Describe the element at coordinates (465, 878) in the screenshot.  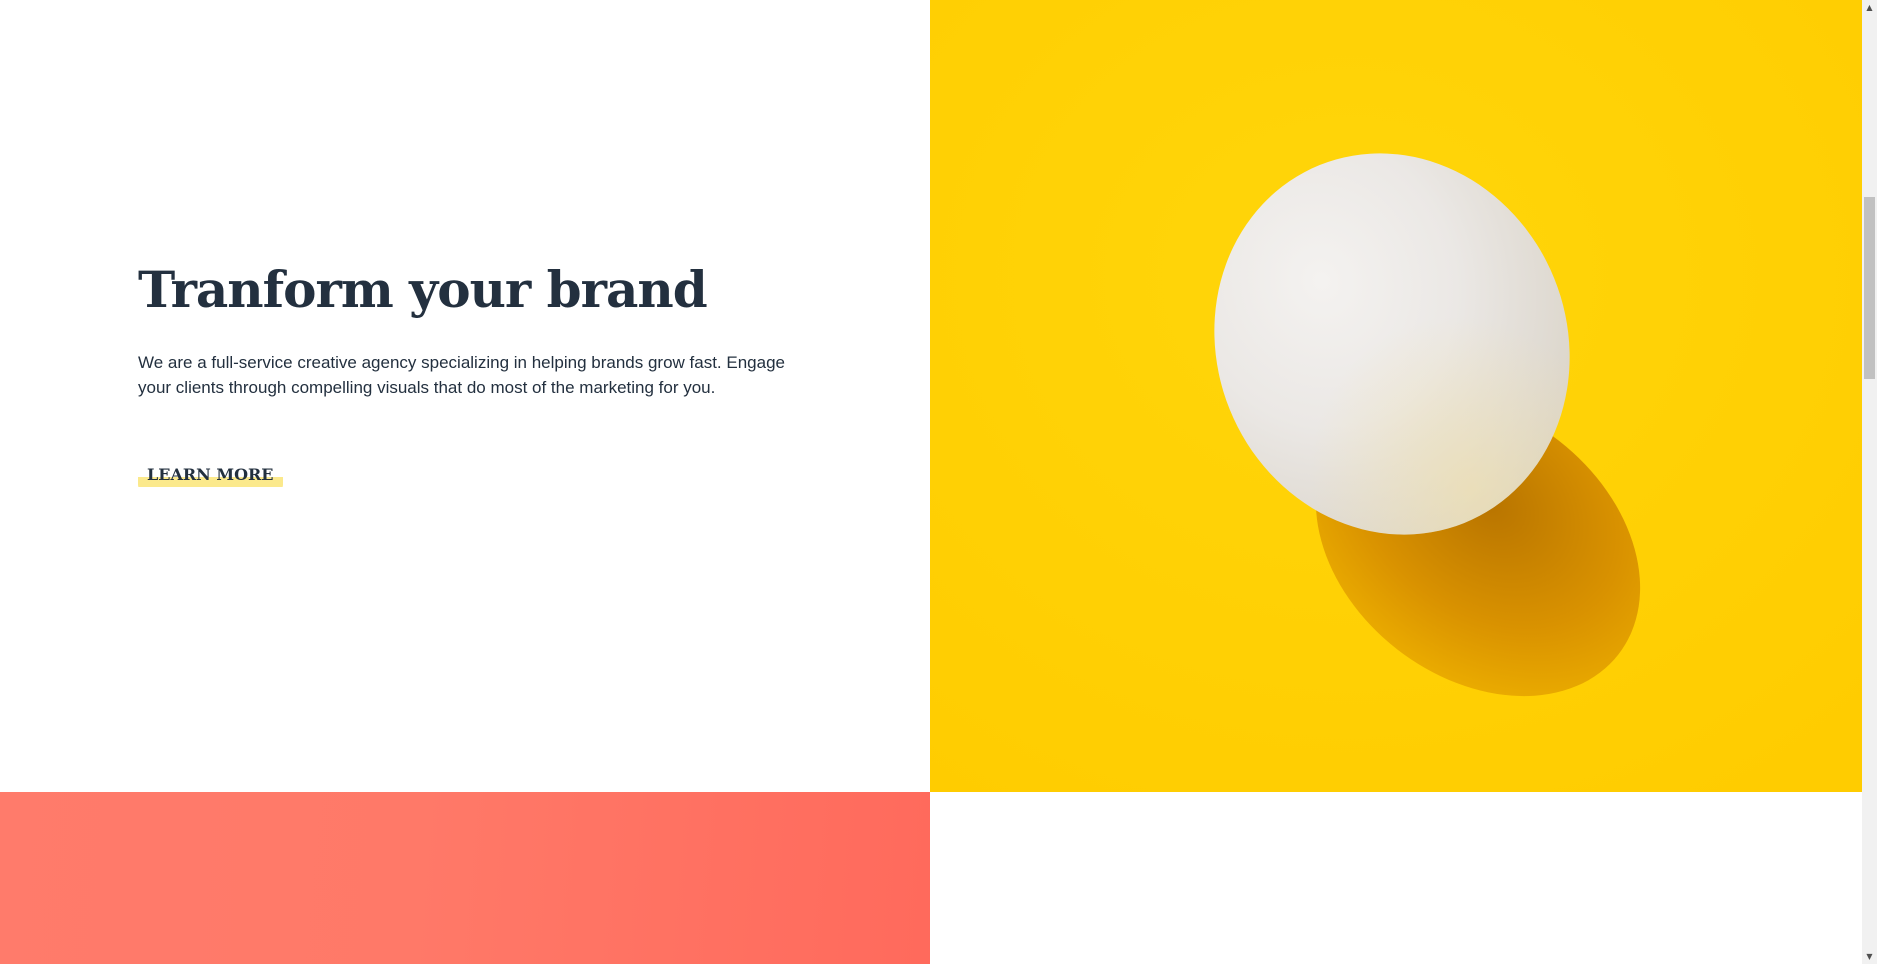
I see `coral-section` at that location.